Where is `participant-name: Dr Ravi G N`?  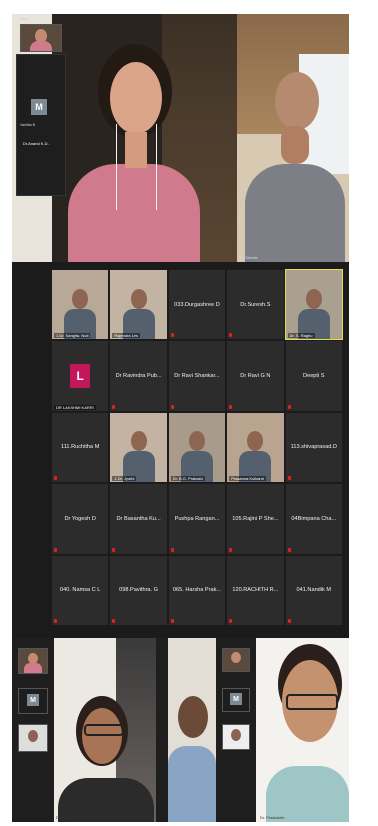 participant-name: Dr Ravi G N is located at coordinates (255, 376).